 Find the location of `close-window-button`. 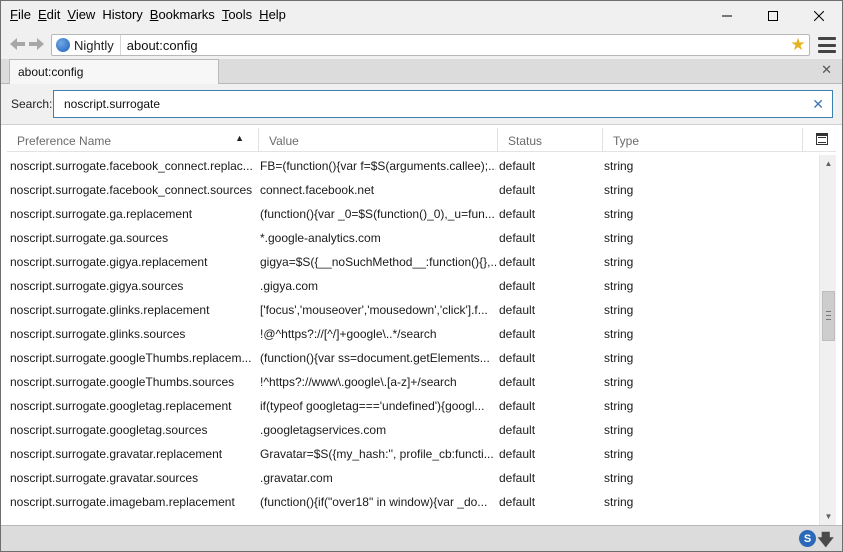

close-window-button is located at coordinates (819, 16).